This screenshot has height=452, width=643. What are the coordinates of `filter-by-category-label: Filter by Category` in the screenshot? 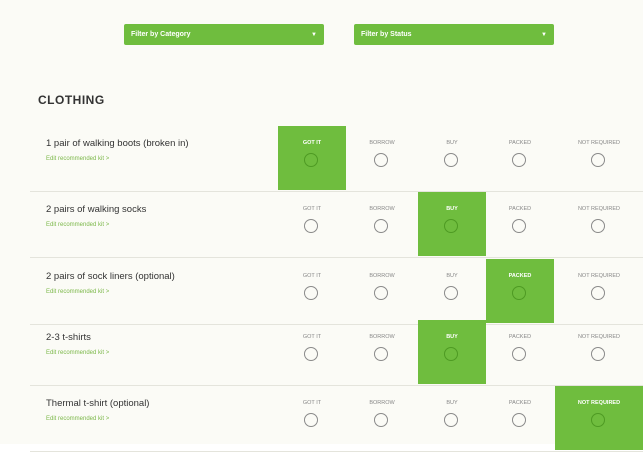 It's located at (161, 34).